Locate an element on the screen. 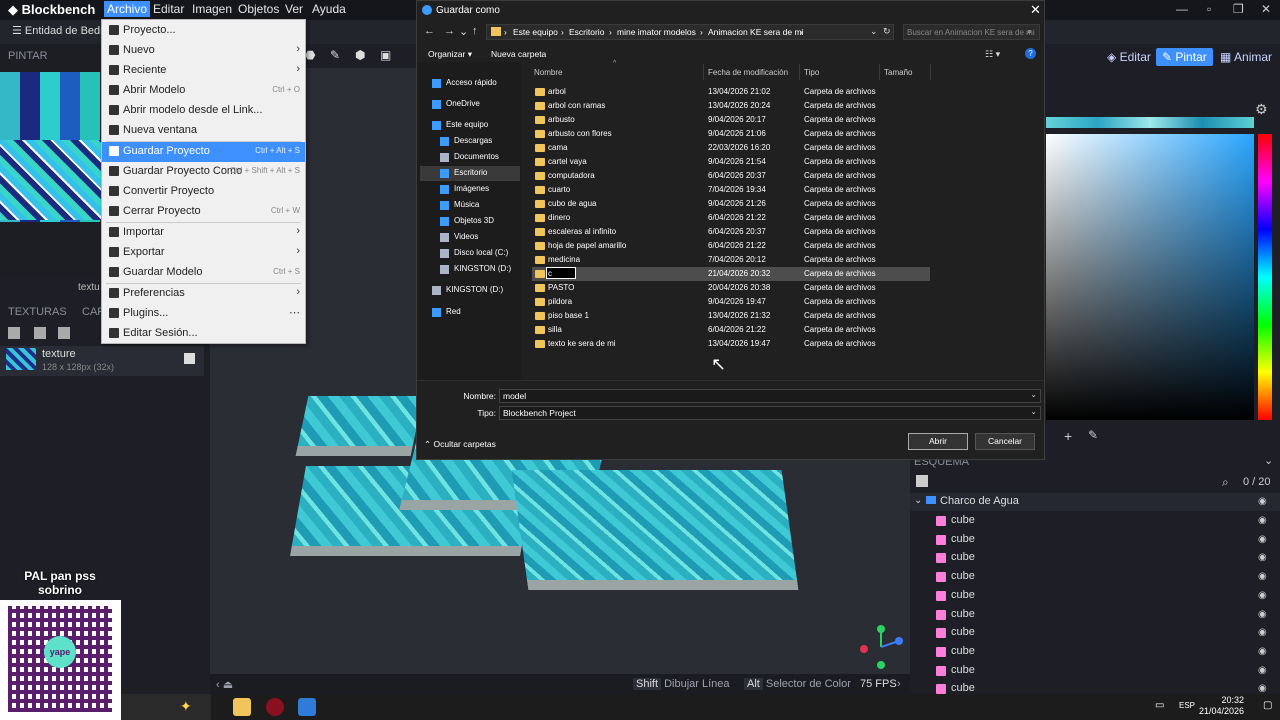  refresh-icon: ↻ is located at coordinates (887, 31).